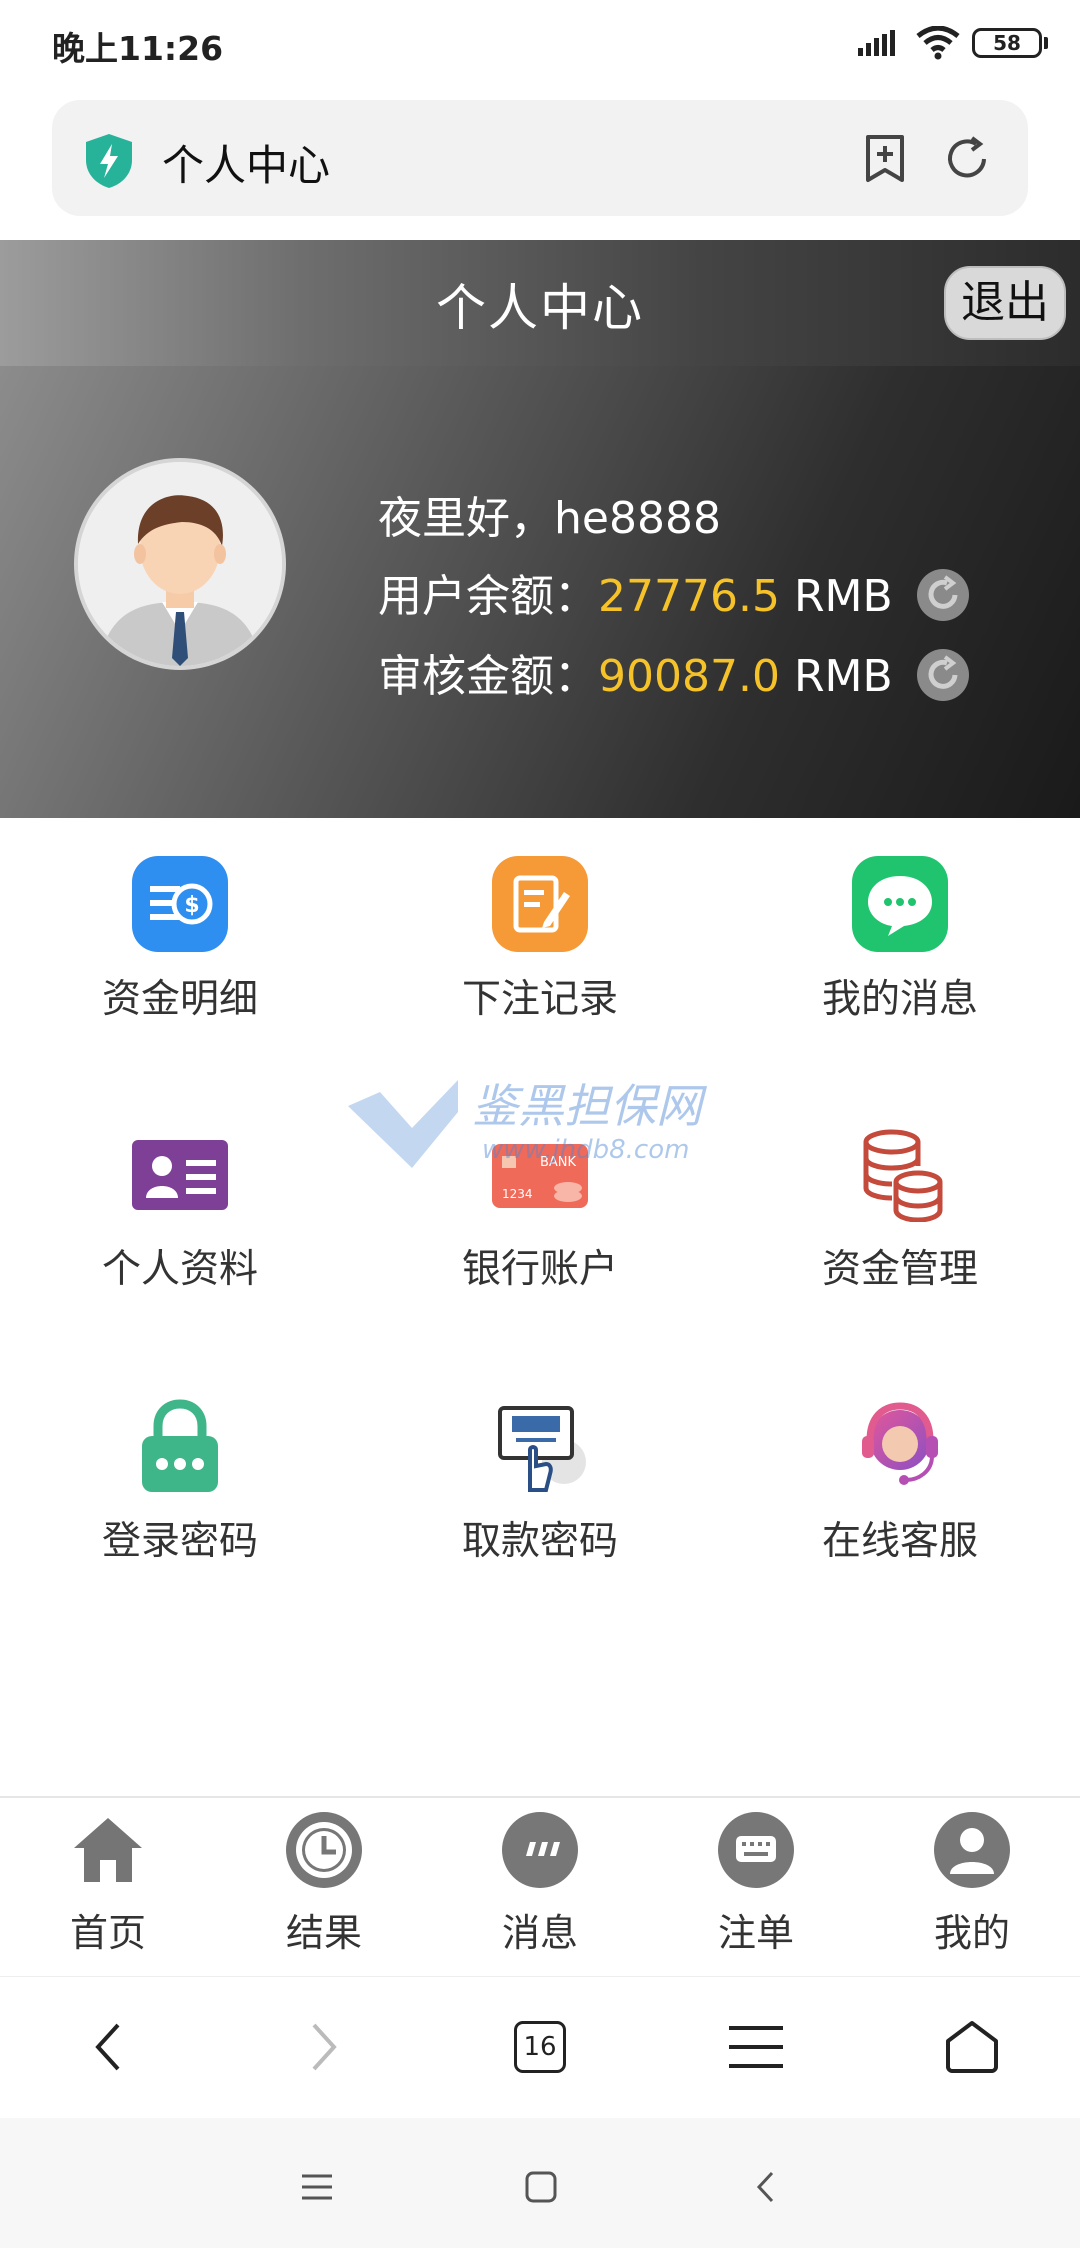  I want to click on tabs-button: 16, so click(540, 2047).